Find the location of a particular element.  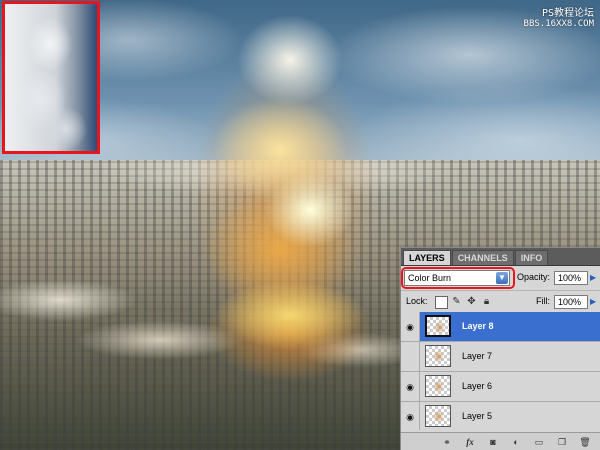

opacity-input: 100% is located at coordinates (571, 278).